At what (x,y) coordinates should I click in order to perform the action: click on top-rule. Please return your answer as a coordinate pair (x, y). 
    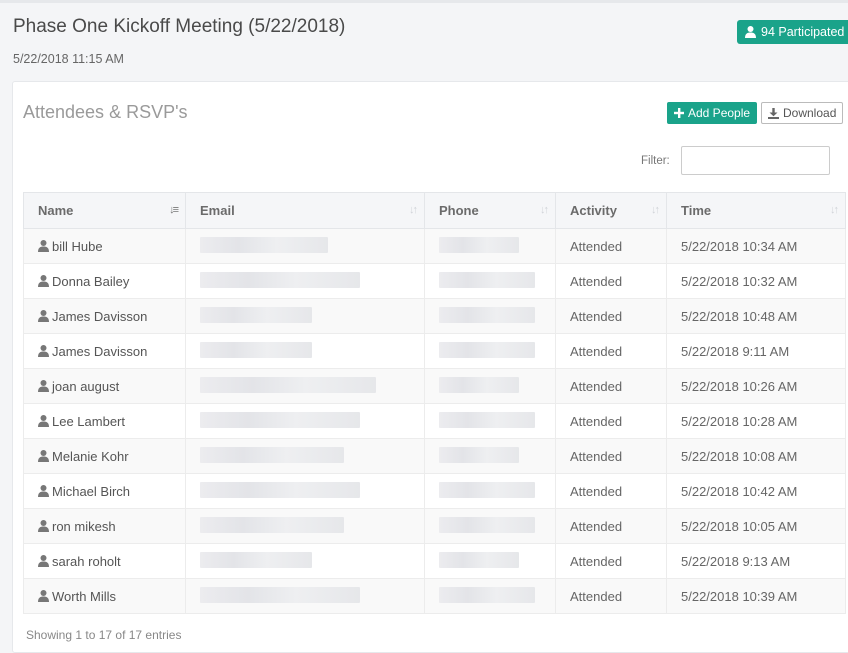
    Looking at the image, I should click on (424, 1).